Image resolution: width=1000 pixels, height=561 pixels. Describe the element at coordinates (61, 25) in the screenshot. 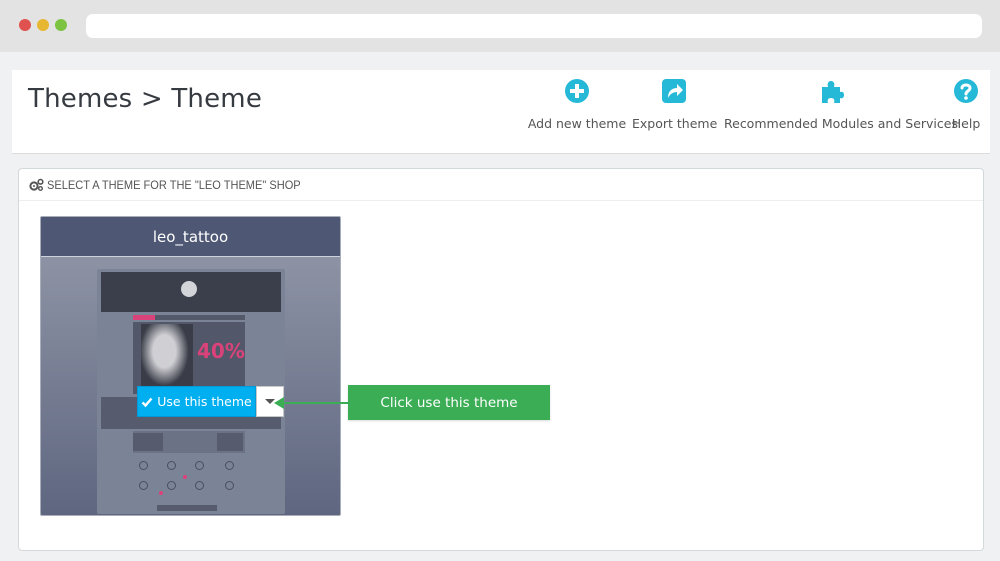

I see `window-maximize-dot` at that location.